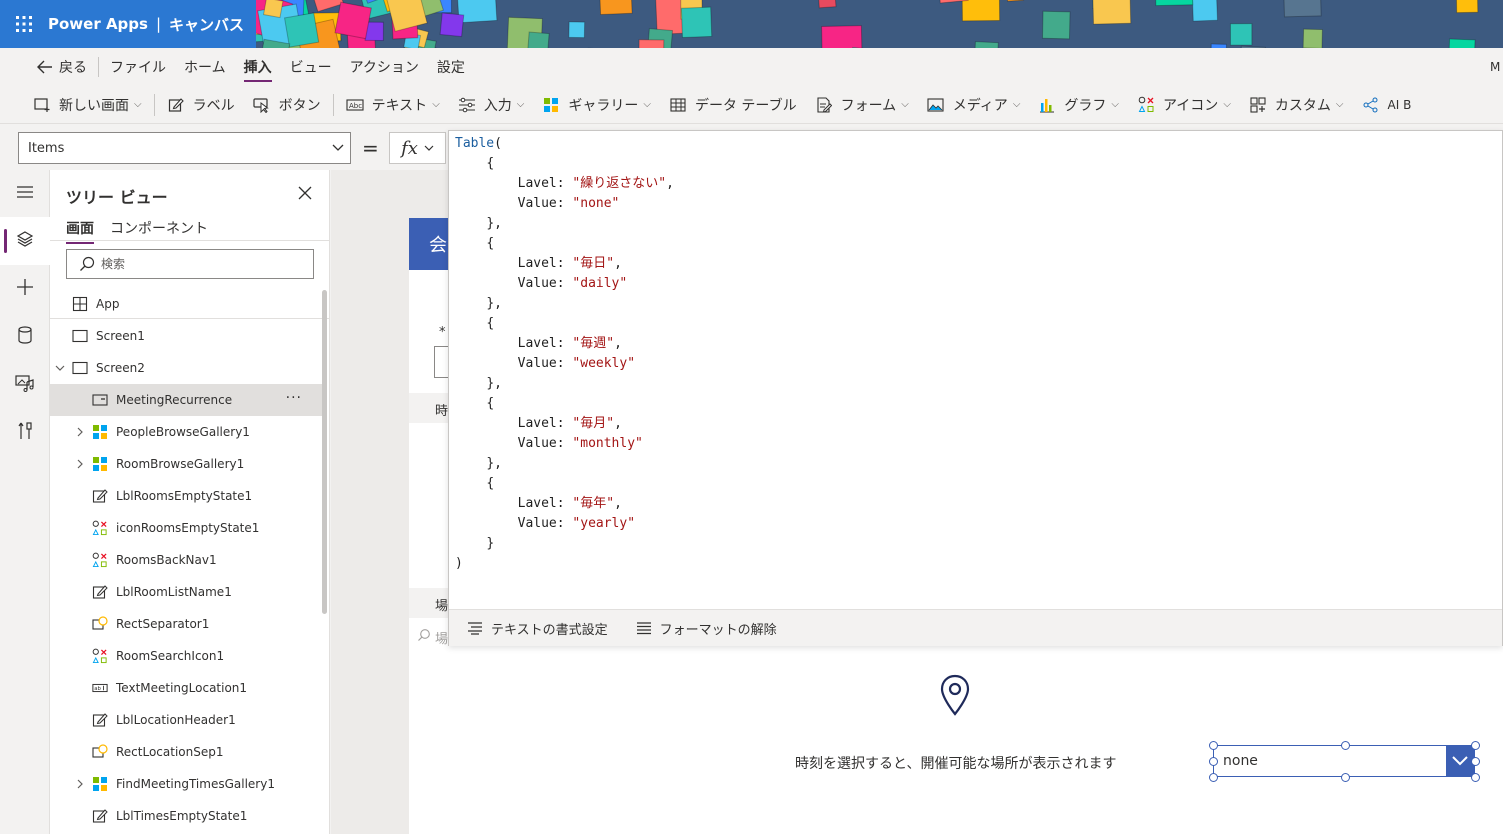 The height and width of the screenshot is (834, 1503). What do you see at coordinates (1382, 105) in the screenshot?
I see `ai-builder-button: AI B` at bounding box center [1382, 105].